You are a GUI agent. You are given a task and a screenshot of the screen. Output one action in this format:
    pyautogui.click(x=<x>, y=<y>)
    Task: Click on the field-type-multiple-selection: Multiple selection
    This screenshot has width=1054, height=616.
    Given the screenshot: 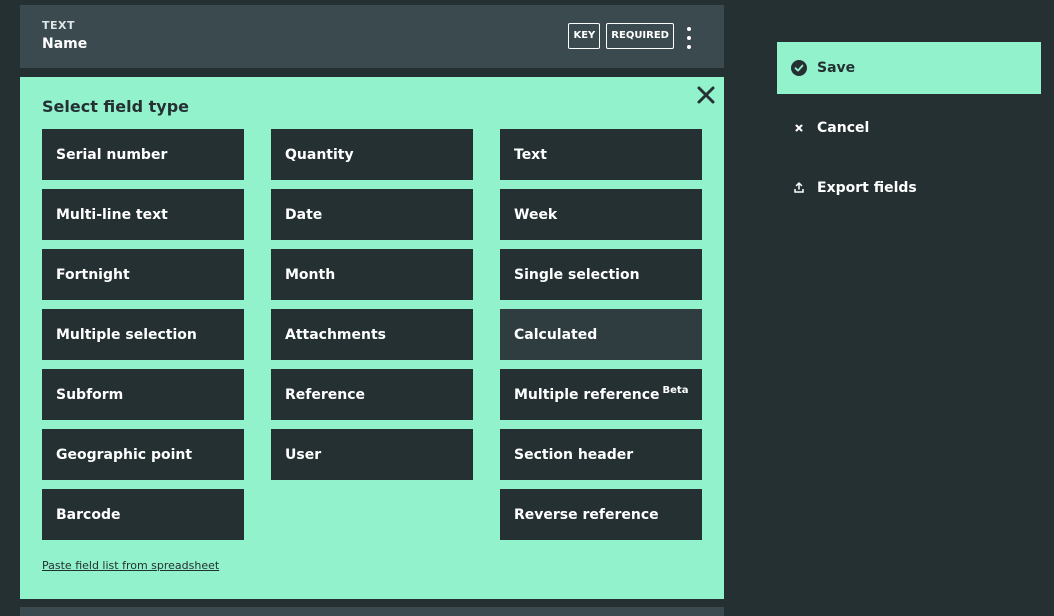 What is the action you would take?
    pyautogui.click(x=143, y=334)
    